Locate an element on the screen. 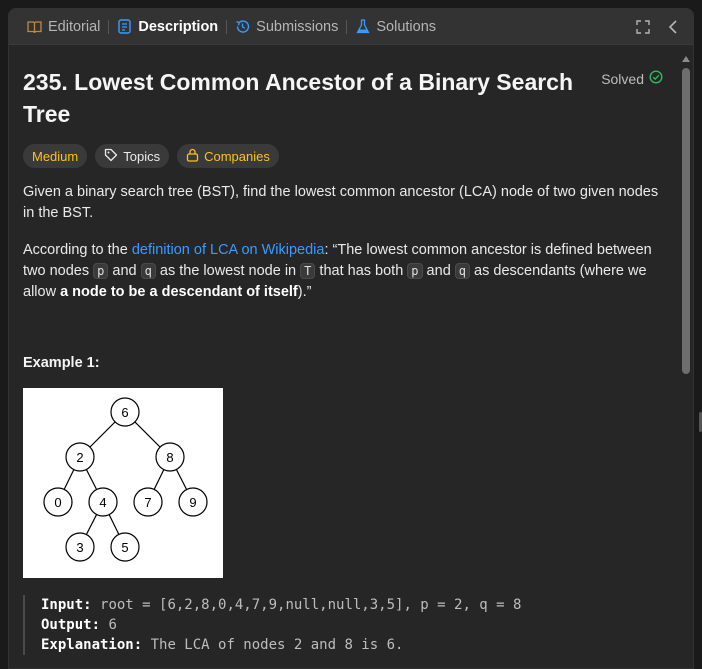 The image size is (702, 669). solved-label: Solved is located at coordinates (622, 78).